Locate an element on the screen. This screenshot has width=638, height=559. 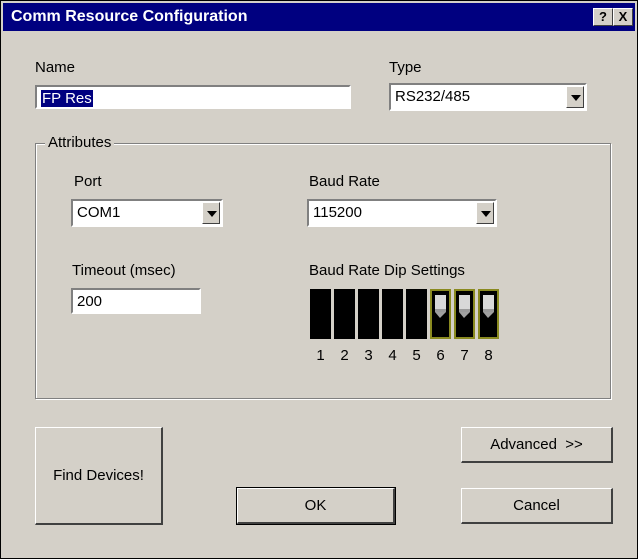
cancel-button: Cancel is located at coordinates (537, 506).